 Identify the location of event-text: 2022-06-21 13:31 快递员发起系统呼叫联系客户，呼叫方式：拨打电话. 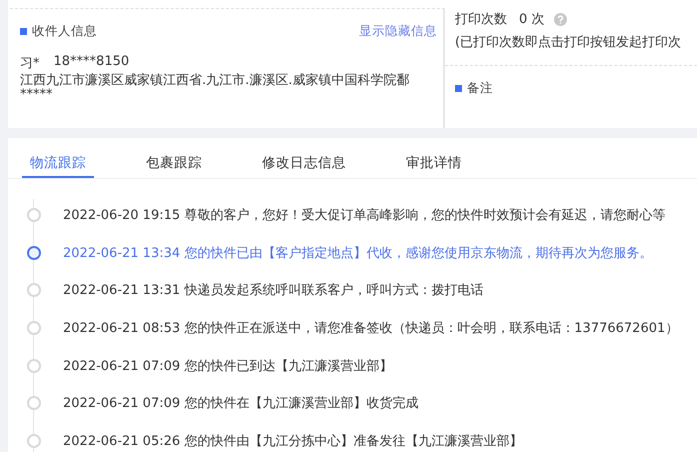
(273, 291).